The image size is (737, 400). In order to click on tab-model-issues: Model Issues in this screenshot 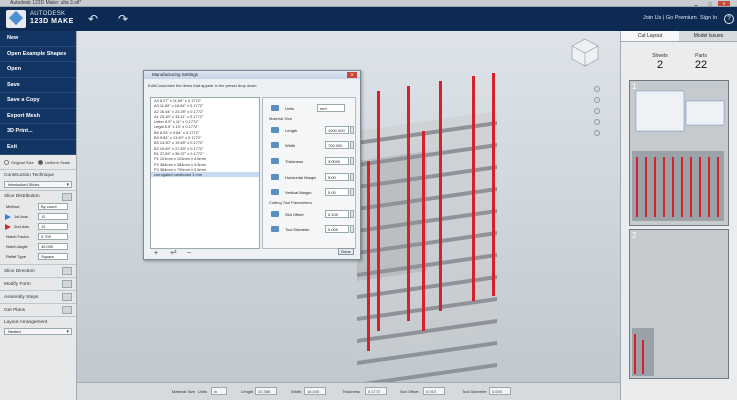, I will do `click(708, 36)`.